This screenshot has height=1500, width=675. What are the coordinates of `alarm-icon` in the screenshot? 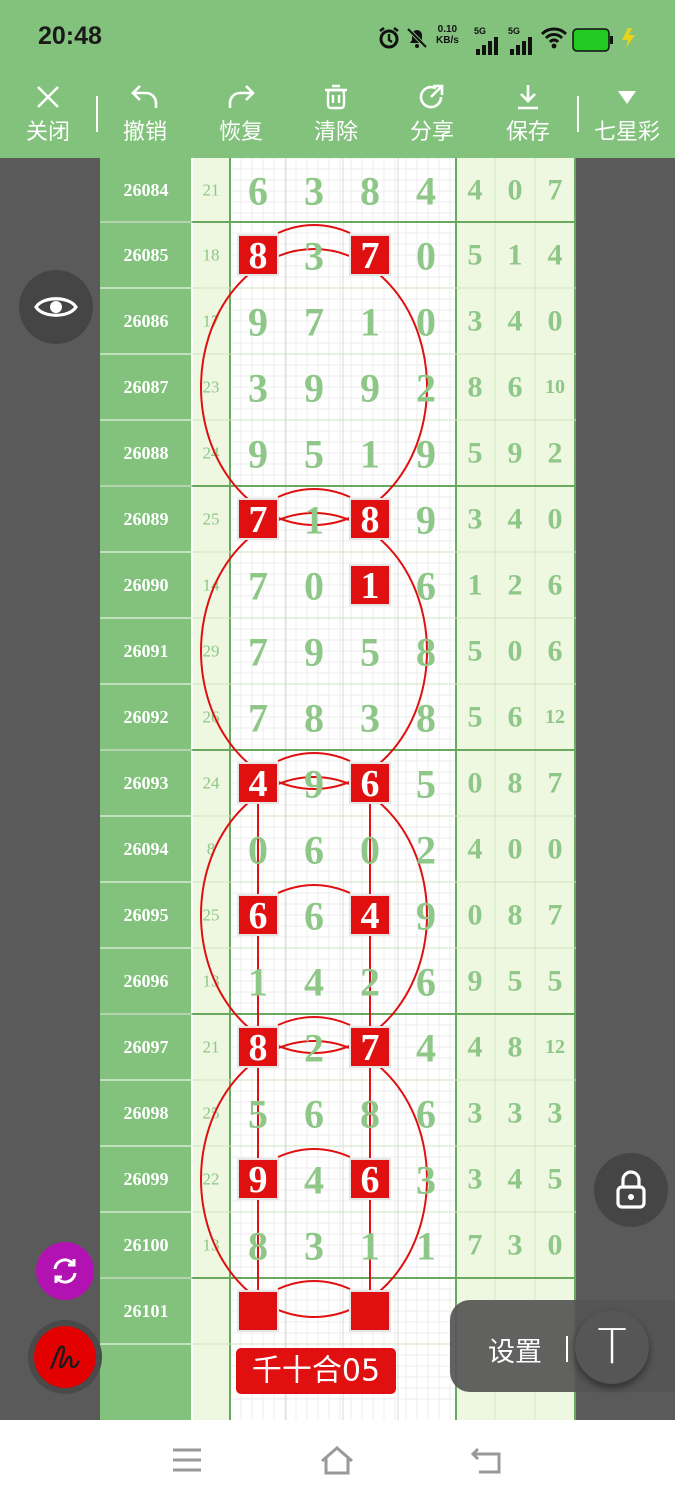 It's located at (389, 38).